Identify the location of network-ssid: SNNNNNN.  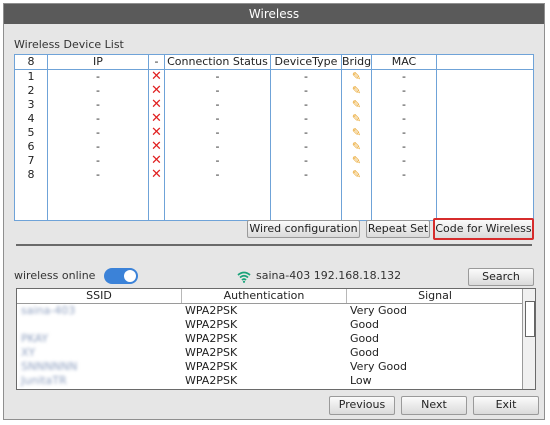
(49, 366).